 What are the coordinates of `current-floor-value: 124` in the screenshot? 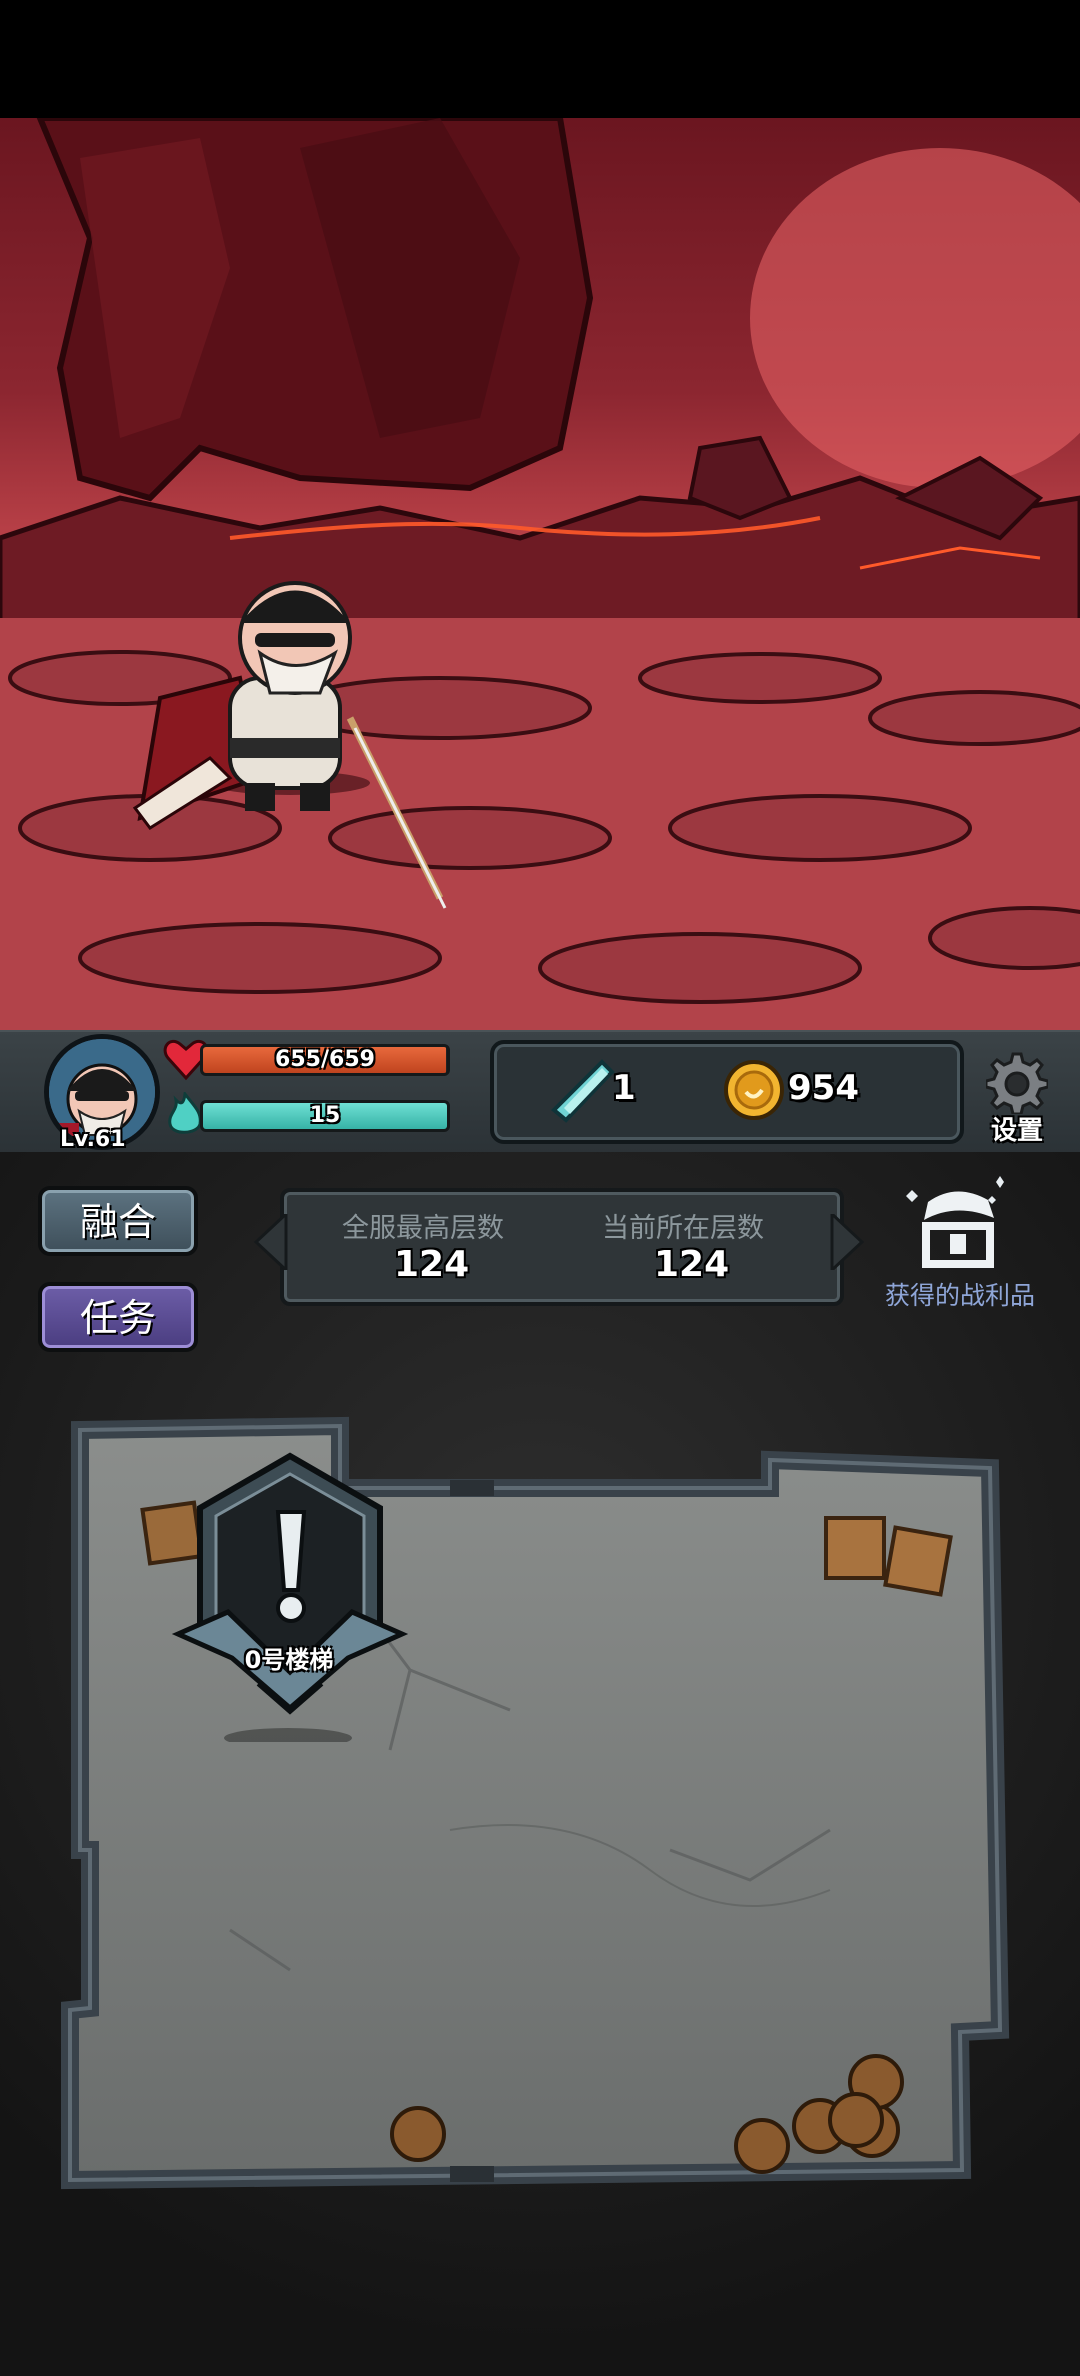 It's located at (692, 1264).